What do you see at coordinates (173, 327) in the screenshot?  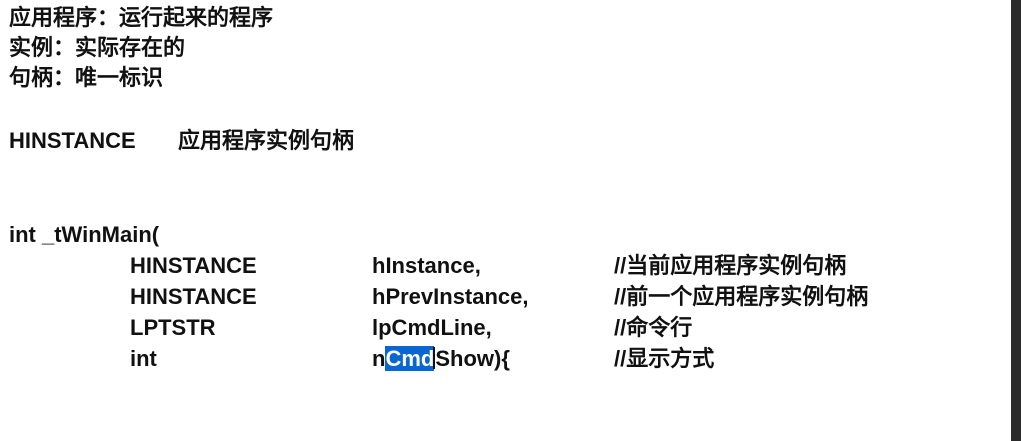 I see `param-type: LPTSTR` at bounding box center [173, 327].